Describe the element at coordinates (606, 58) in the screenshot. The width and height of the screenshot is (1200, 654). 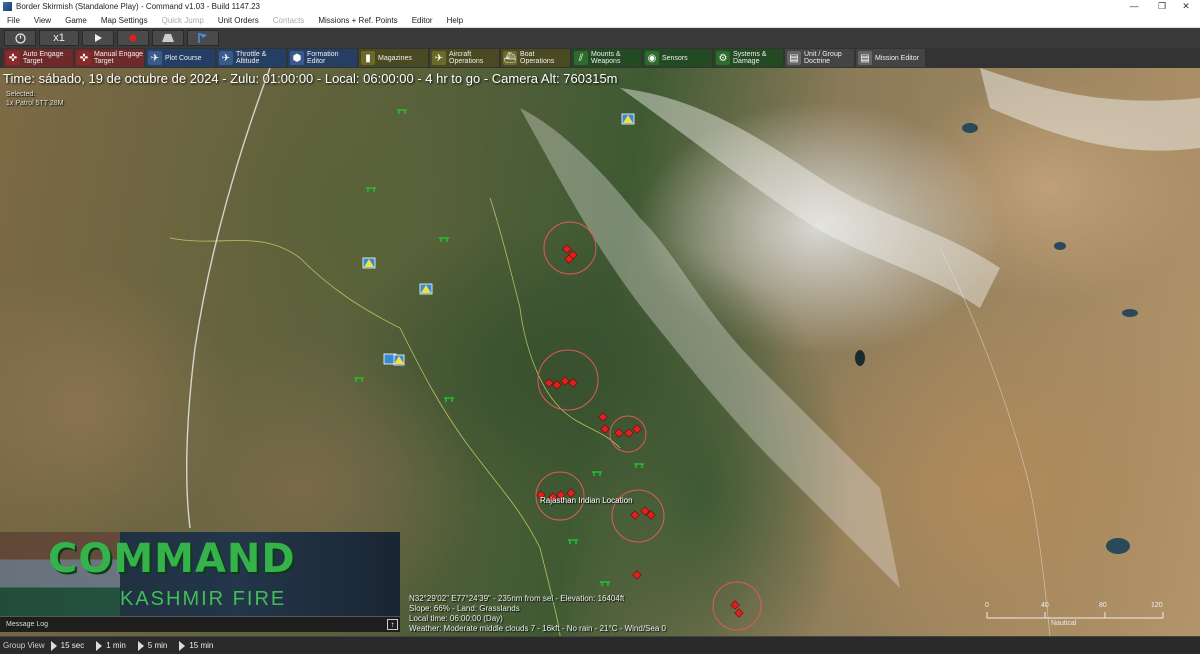
I see `mounts-weapons-button: ⫽ Mounts & Weapons` at that location.